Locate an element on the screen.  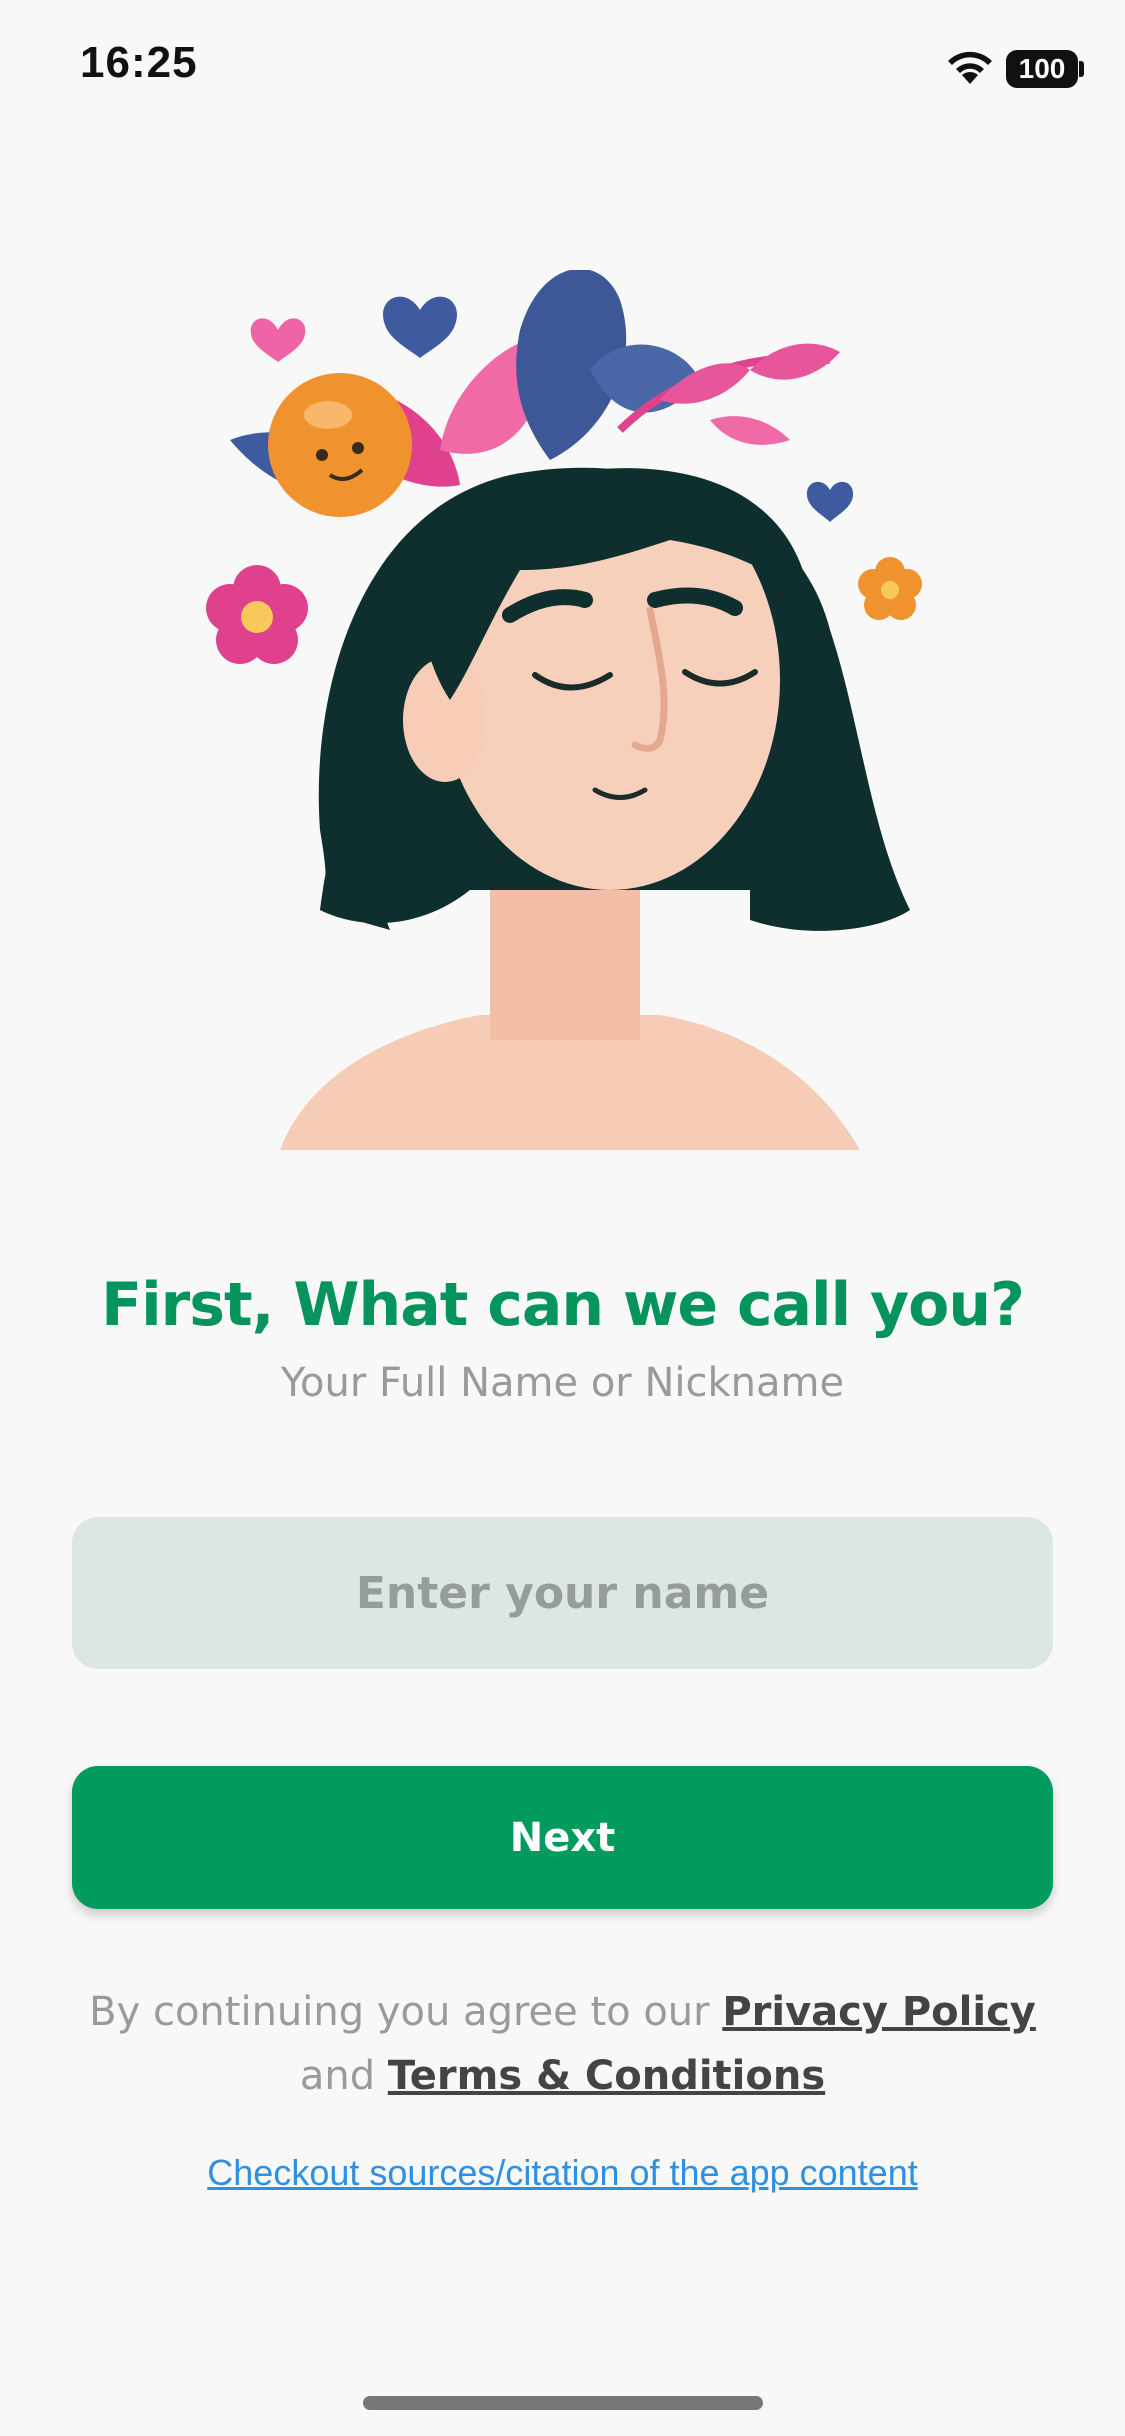
status-time: 16:25 is located at coordinates (139, 62).